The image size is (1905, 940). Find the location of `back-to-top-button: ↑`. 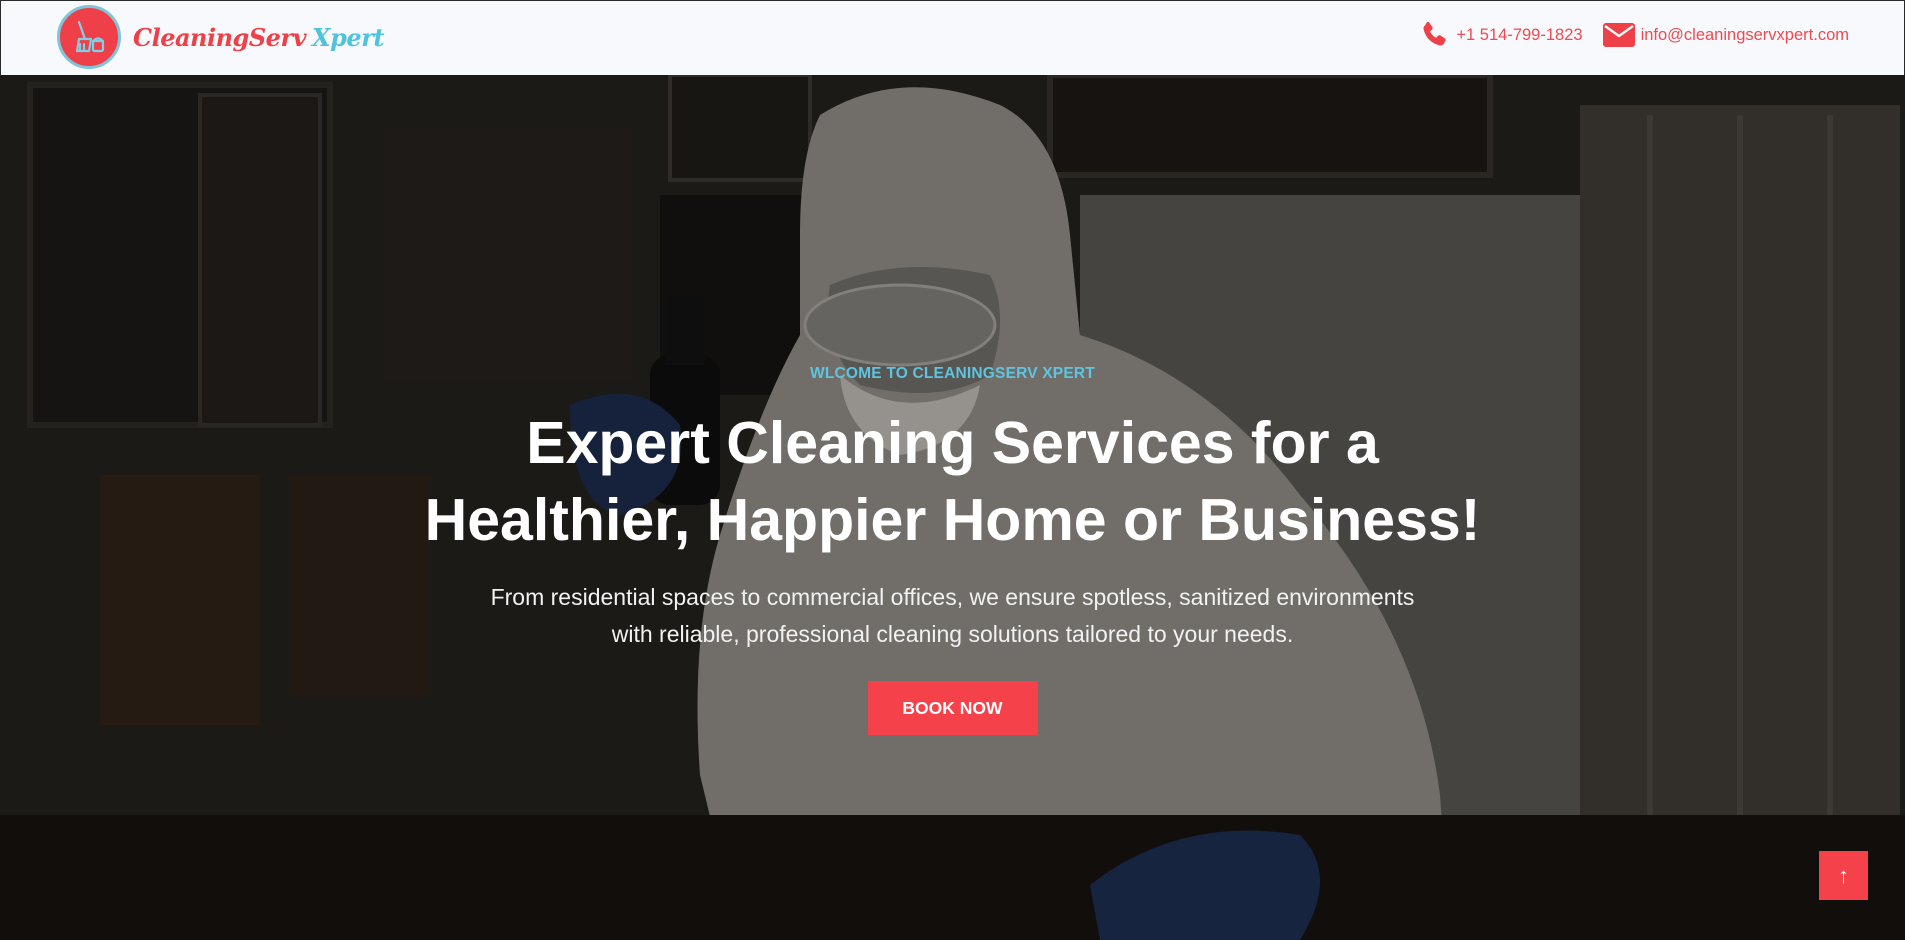

back-to-top-button: ↑ is located at coordinates (1843, 875).